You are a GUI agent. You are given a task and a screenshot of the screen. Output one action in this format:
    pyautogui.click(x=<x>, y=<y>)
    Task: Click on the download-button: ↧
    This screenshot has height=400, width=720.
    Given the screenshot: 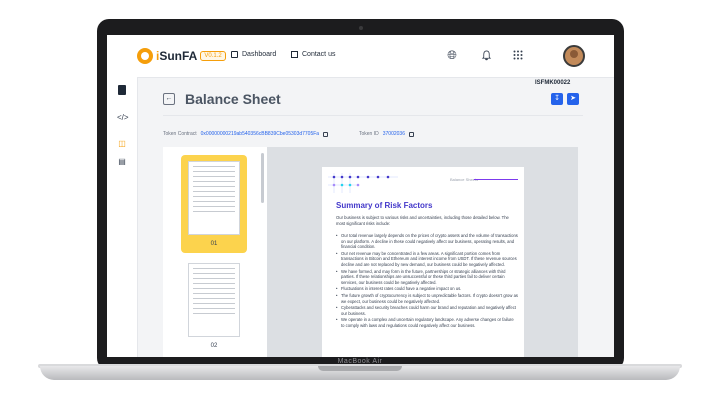 What is the action you would take?
    pyautogui.click(x=557, y=99)
    